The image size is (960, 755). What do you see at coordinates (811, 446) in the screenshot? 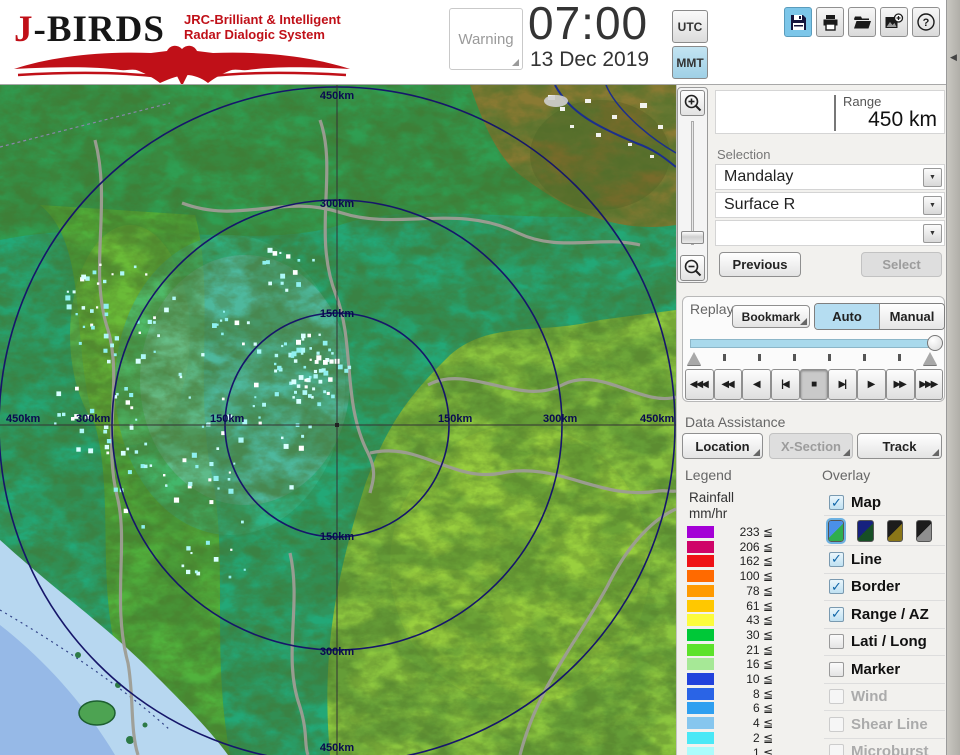
I see `x-section-button: X-Section` at bounding box center [811, 446].